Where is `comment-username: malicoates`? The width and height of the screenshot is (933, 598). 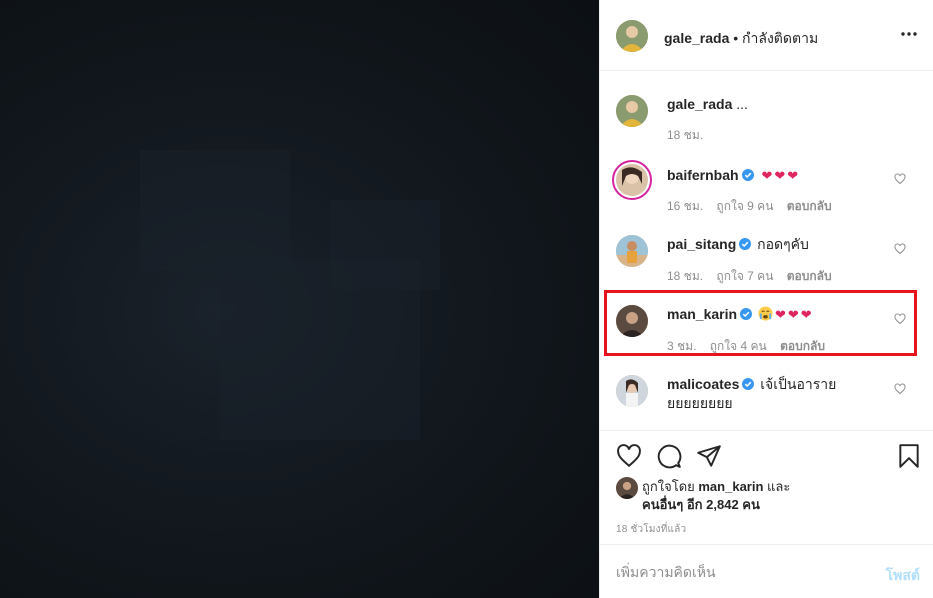
comment-username: malicoates is located at coordinates (703, 384).